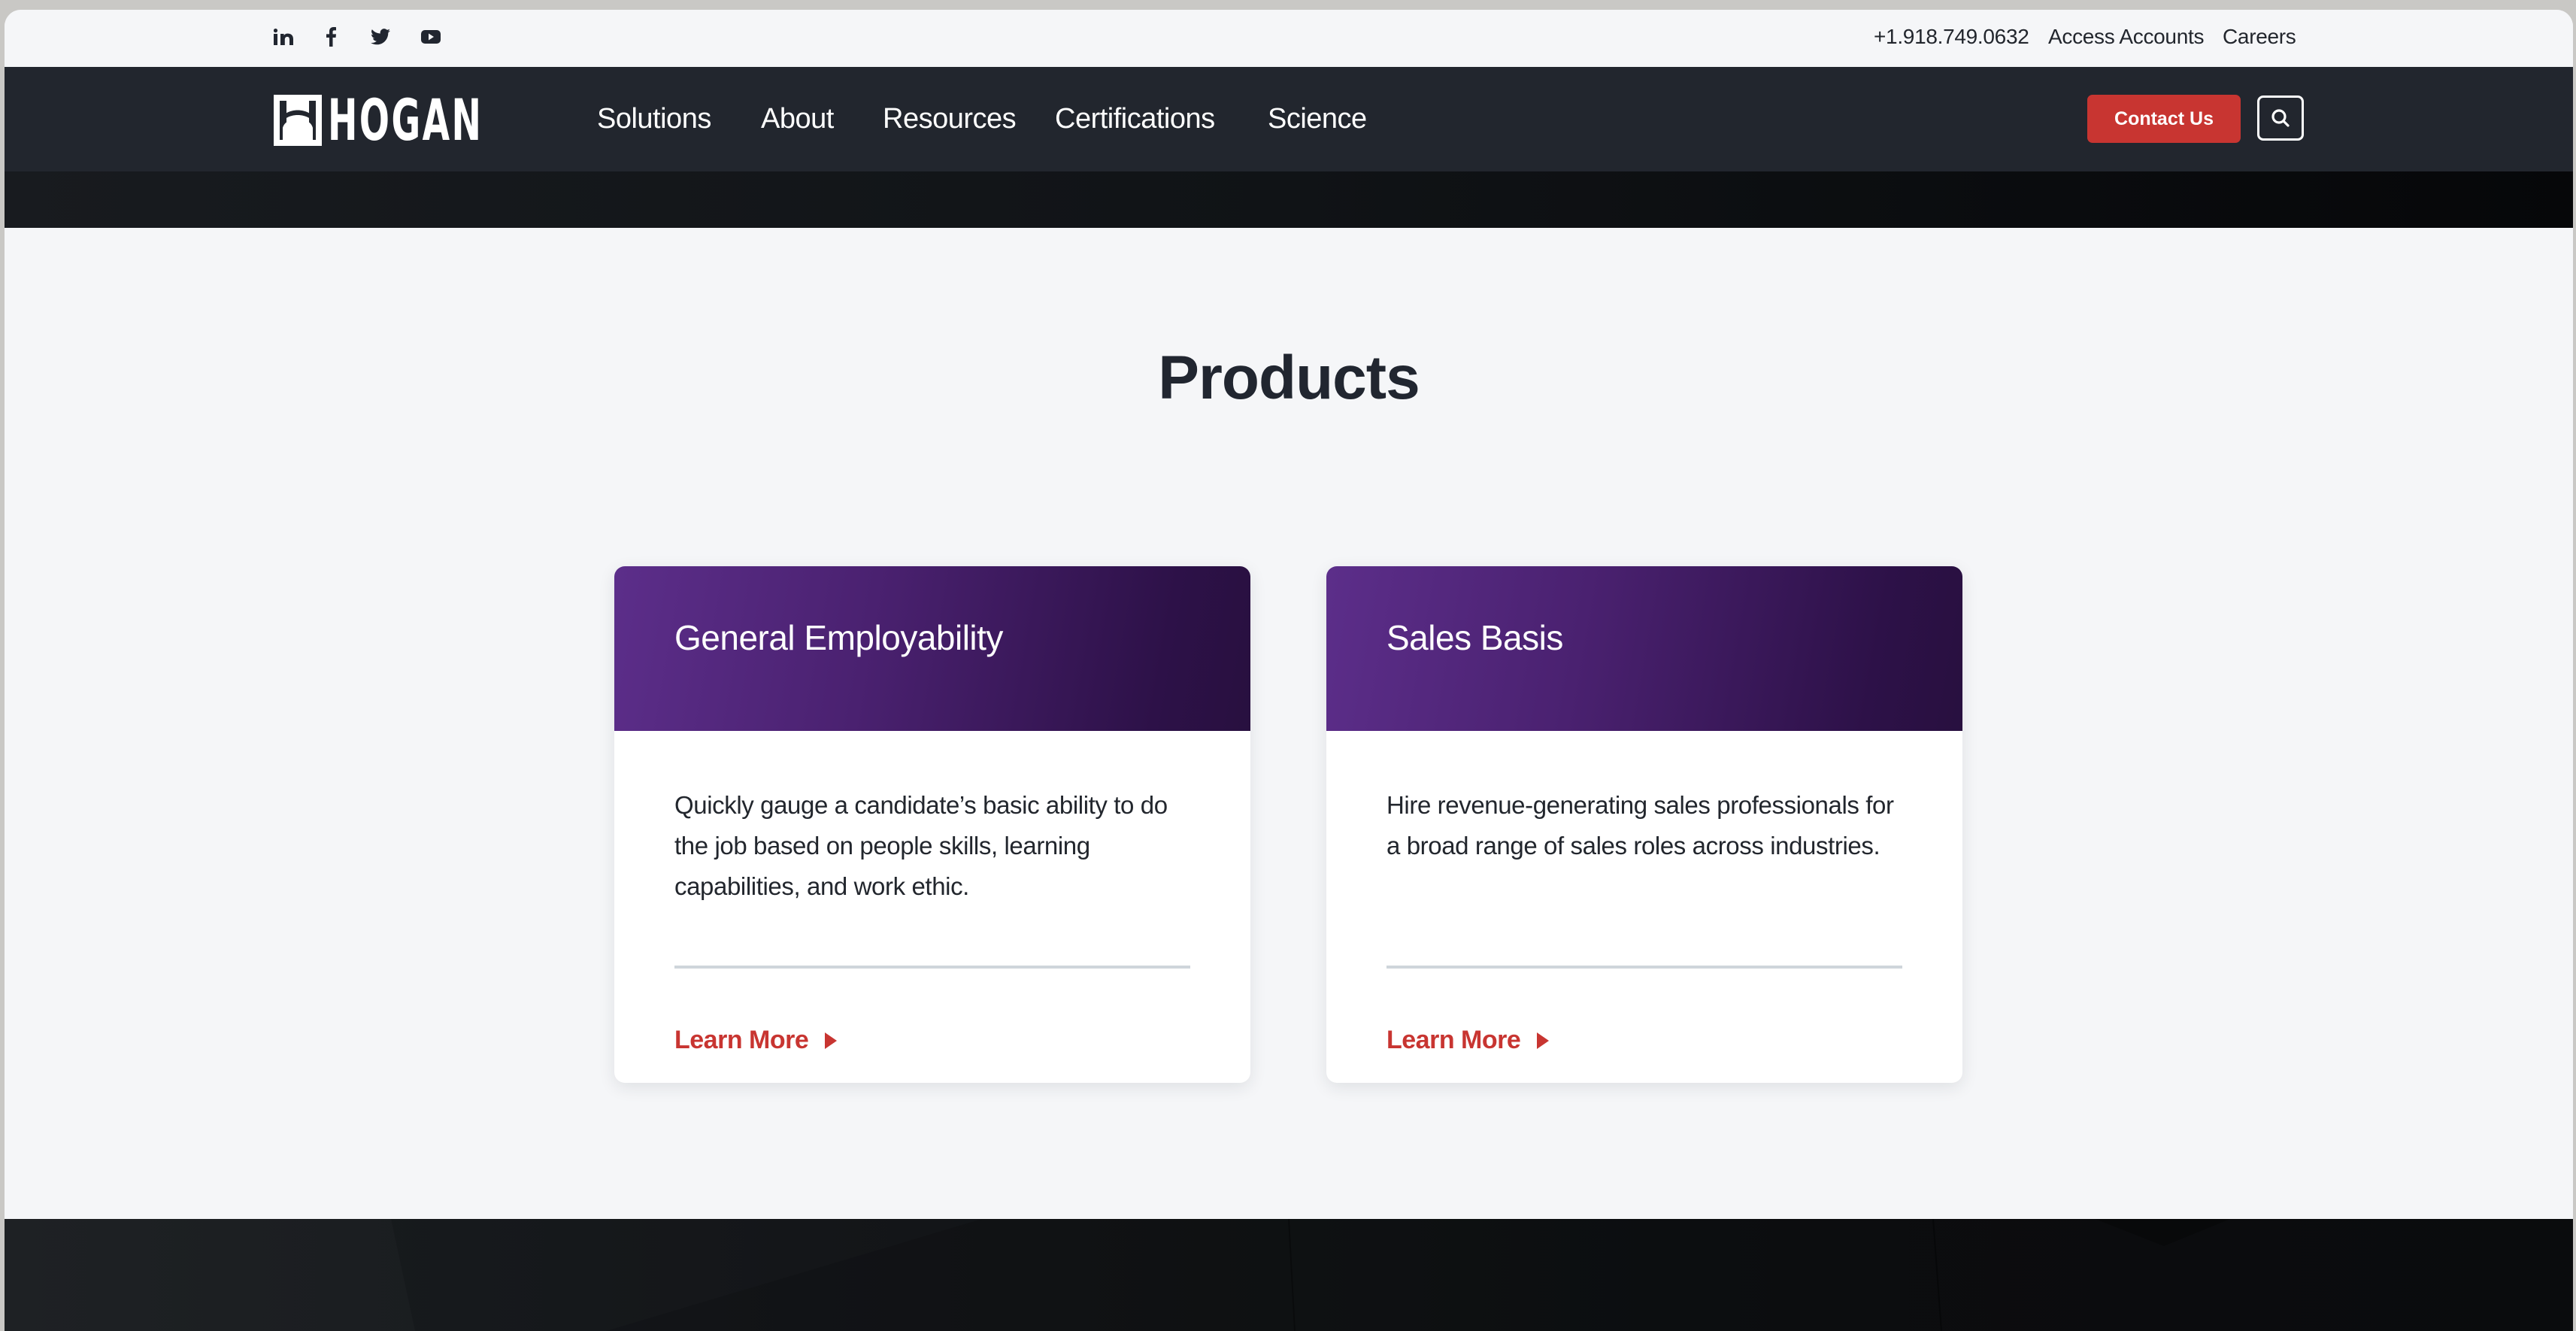 The height and width of the screenshot is (1331, 2576). I want to click on hogan-logo: HOGAN, so click(426, 120).